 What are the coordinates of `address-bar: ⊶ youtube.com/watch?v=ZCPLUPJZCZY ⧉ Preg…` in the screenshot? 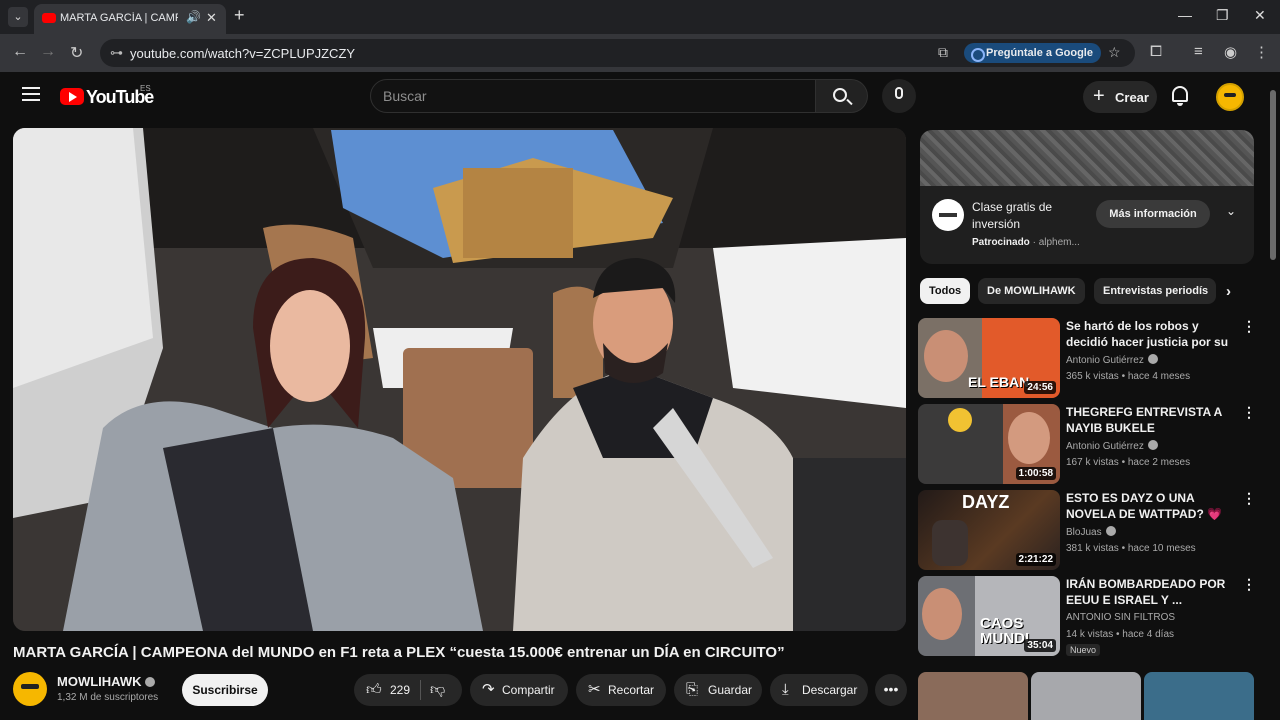 It's located at (617, 53).